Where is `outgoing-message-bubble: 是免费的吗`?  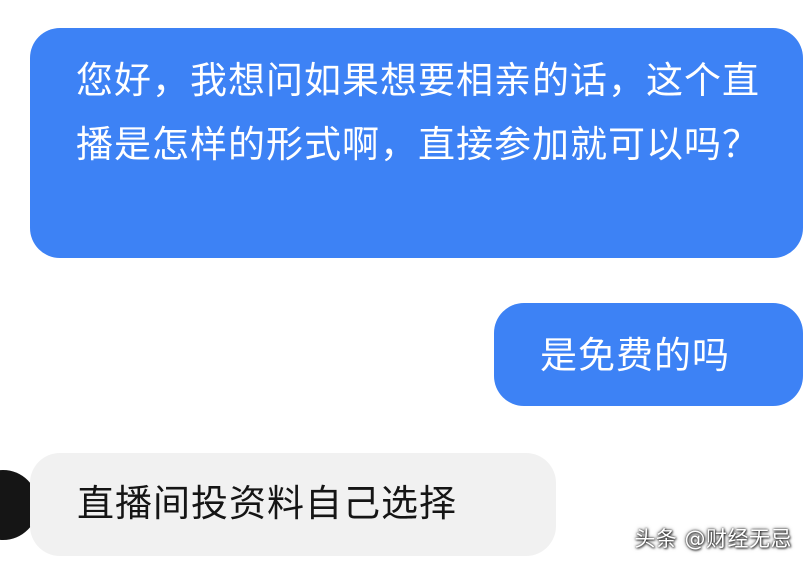 outgoing-message-bubble: 是免费的吗 is located at coordinates (648, 354).